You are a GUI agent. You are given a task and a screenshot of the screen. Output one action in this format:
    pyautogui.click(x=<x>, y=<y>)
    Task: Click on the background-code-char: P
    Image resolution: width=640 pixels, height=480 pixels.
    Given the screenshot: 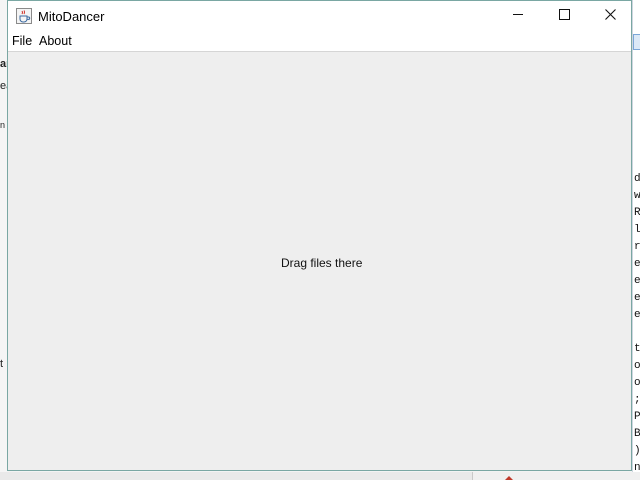 What is the action you would take?
    pyautogui.click(x=637, y=417)
    